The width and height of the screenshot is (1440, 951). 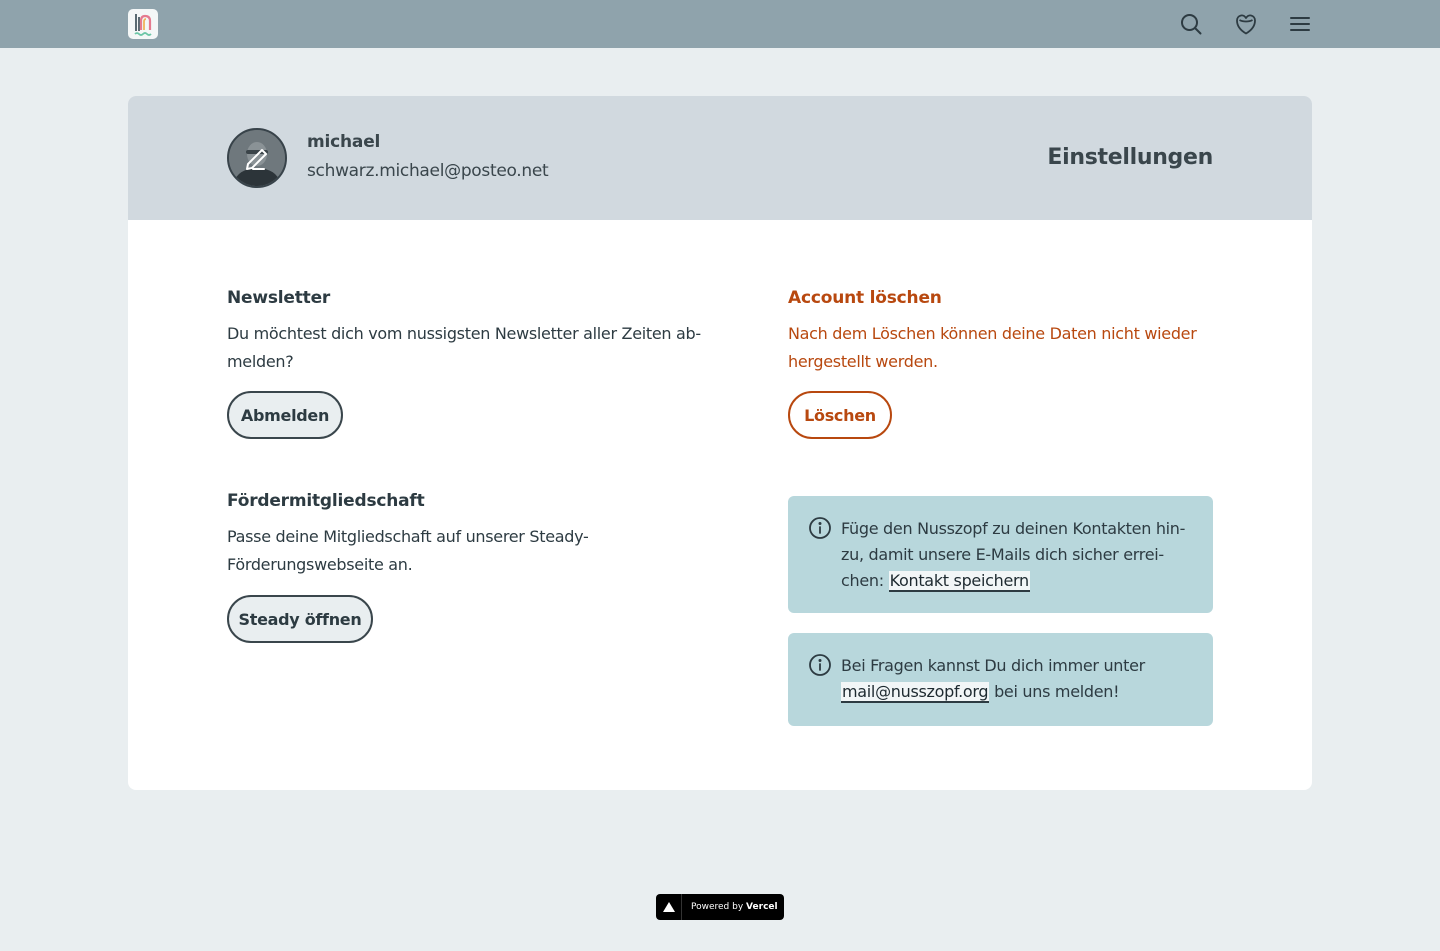 What do you see at coordinates (344, 142) in the screenshot?
I see `user-name: michael` at bounding box center [344, 142].